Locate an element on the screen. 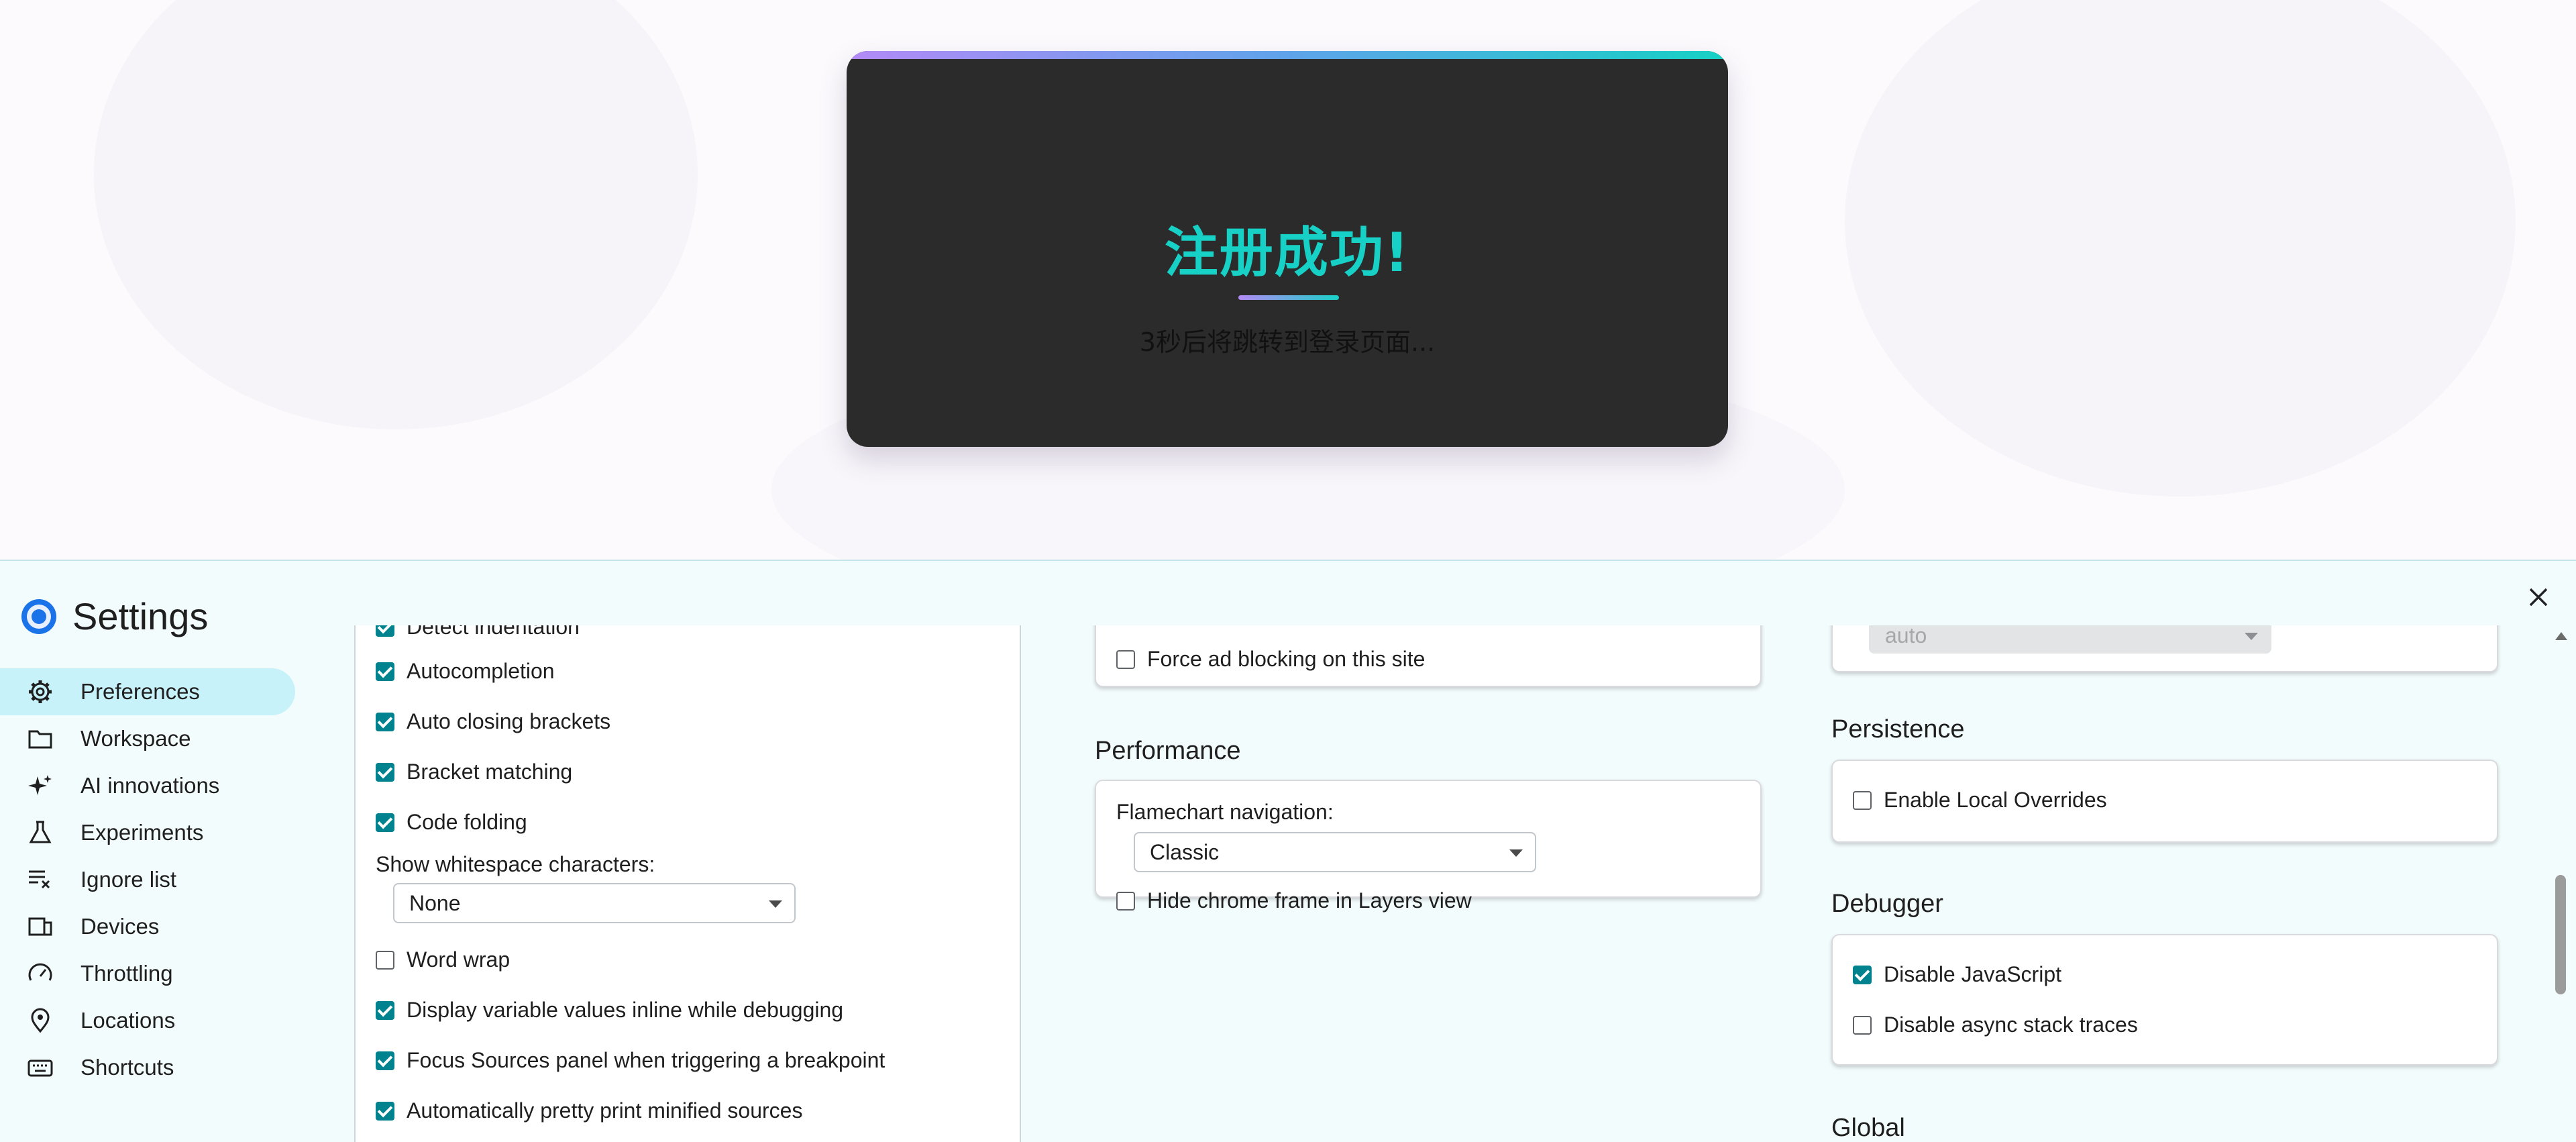 The image size is (2576, 1142). checkbox-label: Code folding is located at coordinates (467, 822).